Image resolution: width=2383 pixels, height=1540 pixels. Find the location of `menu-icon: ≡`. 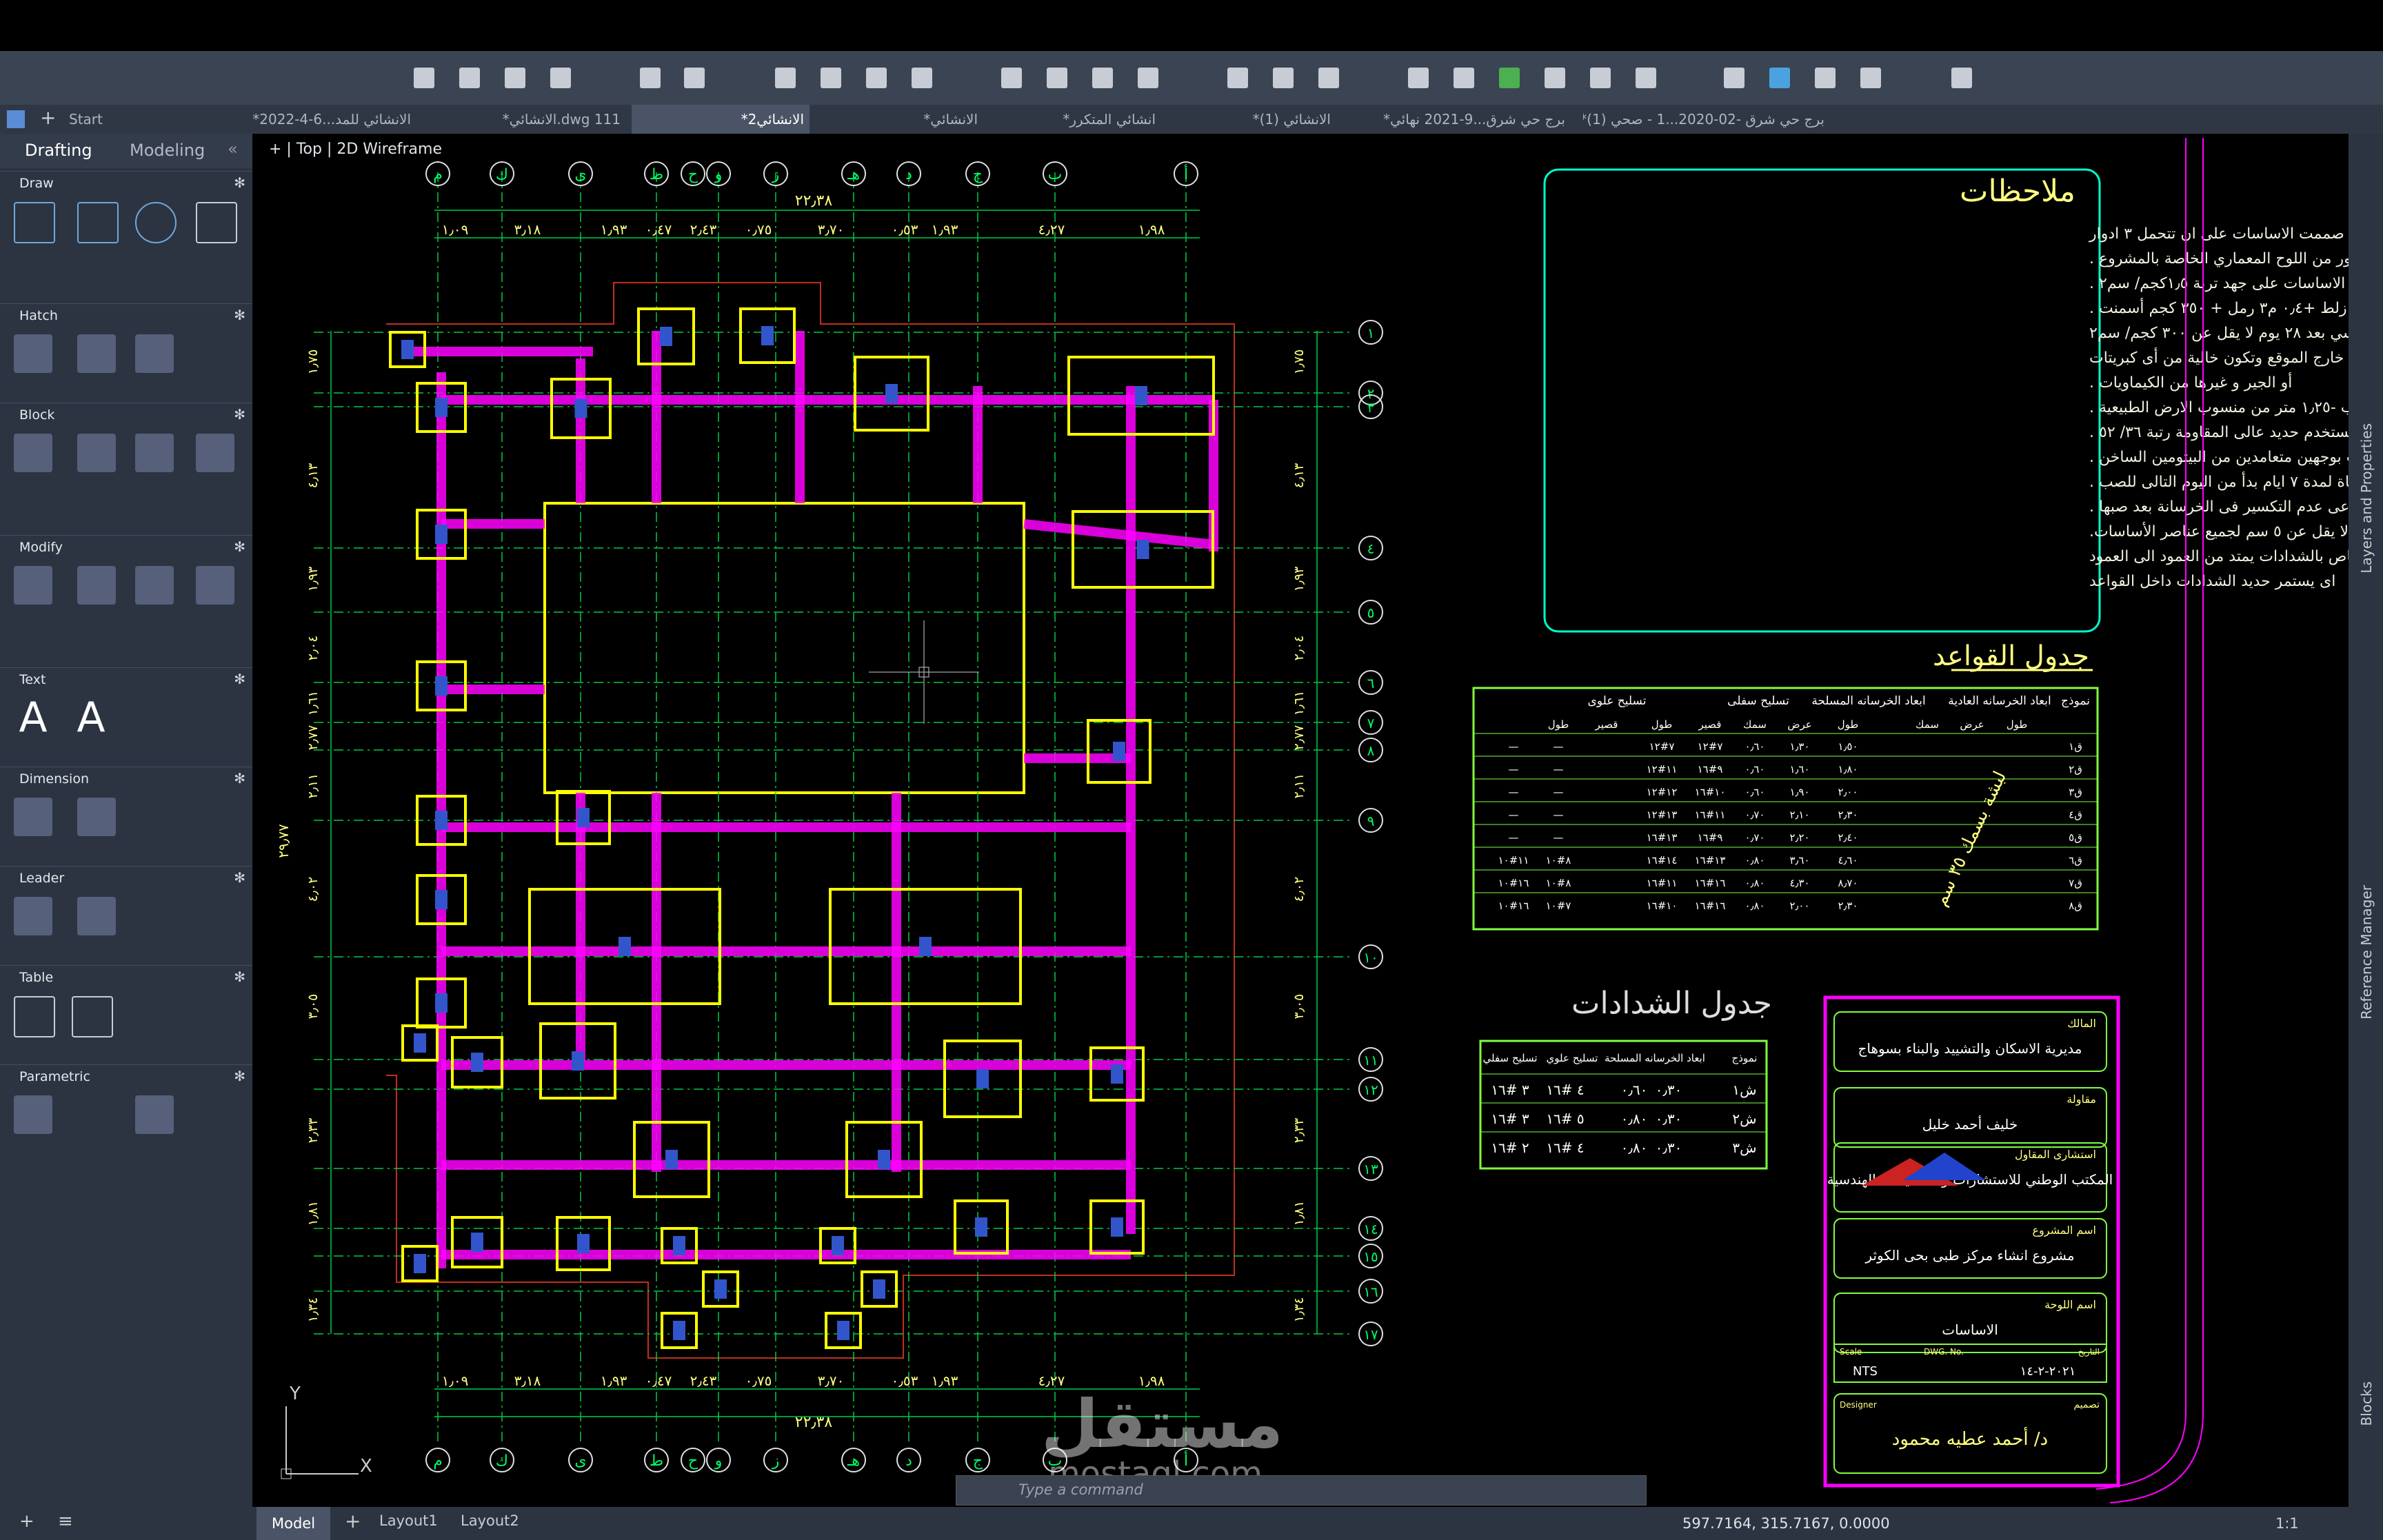

menu-icon: ≡ is located at coordinates (65, 1522).